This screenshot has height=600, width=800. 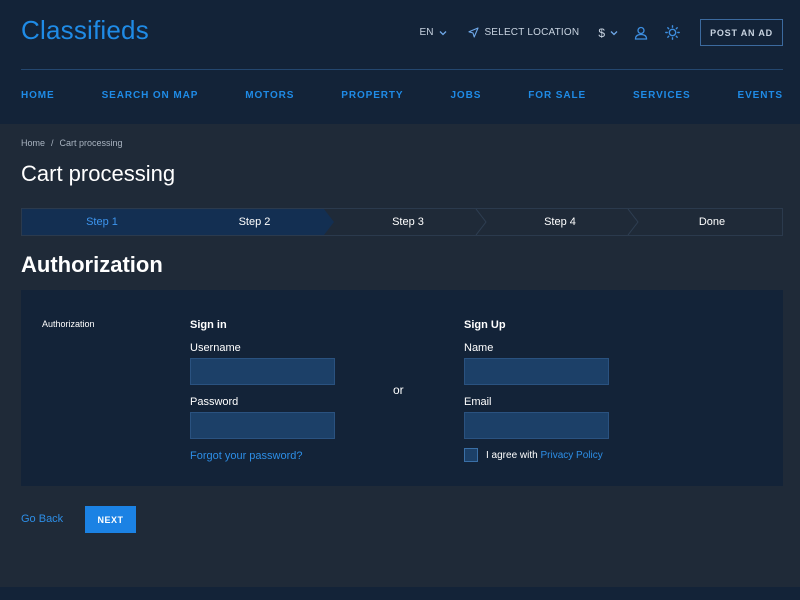 I want to click on footer, so click(x=400, y=593).